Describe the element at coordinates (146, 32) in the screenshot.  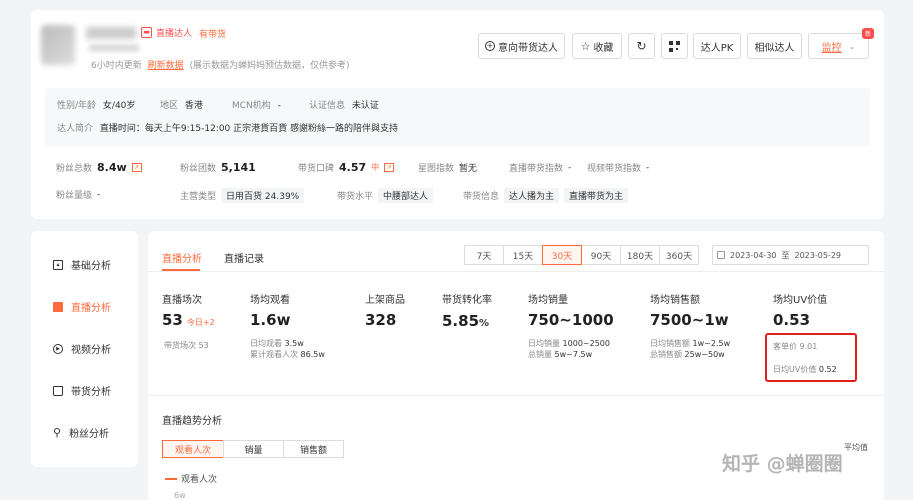
I see `live-tag-icon: ▬` at that location.